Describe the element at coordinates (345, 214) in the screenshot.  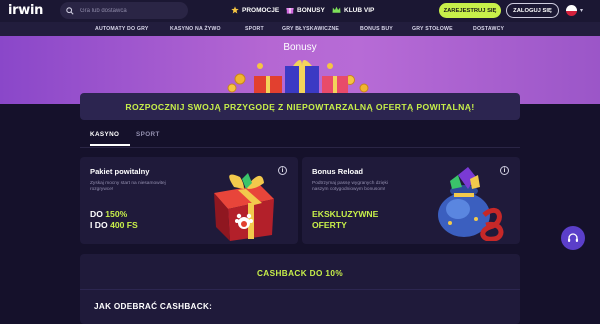
I see `offer-line-1: EKSKLUZYWNE` at that location.